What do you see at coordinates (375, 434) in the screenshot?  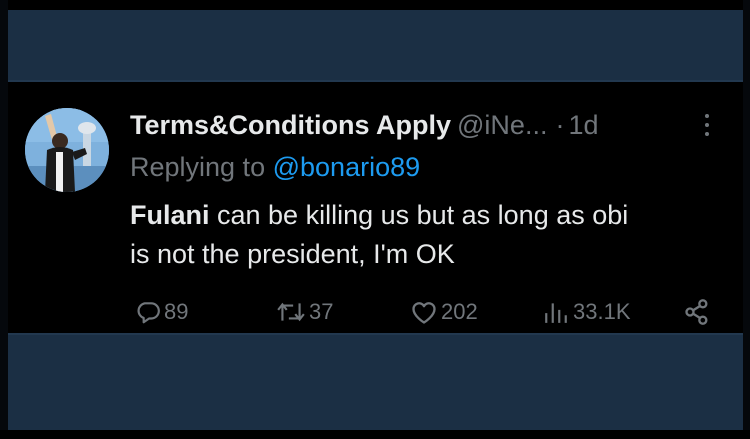 I see `screen-edge-bottom` at bounding box center [375, 434].